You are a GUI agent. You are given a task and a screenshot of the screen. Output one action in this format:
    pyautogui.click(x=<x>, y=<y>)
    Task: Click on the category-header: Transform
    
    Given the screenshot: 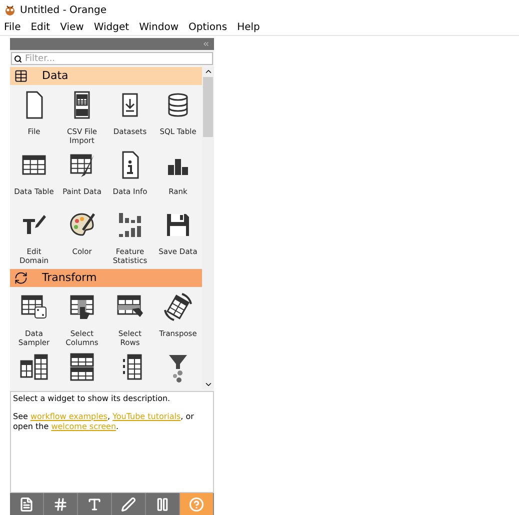 What is the action you would take?
    pyautogui.click(x=106, y=278)
    